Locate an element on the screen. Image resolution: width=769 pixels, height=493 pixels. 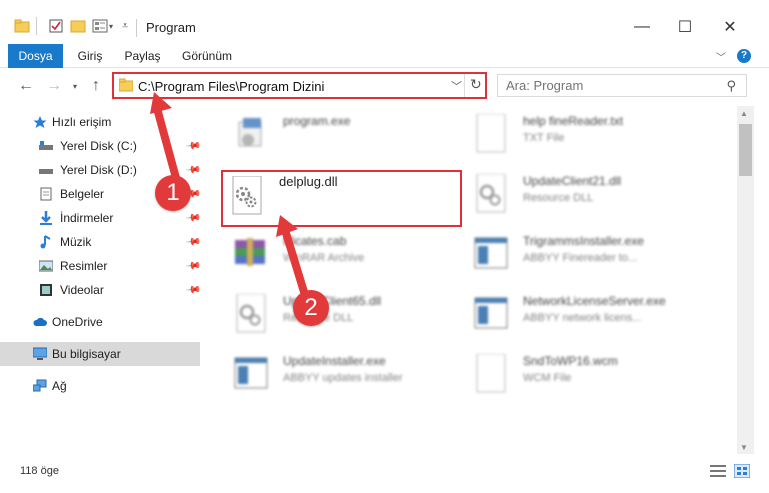
title-divider is located at coordinates (136, 28).